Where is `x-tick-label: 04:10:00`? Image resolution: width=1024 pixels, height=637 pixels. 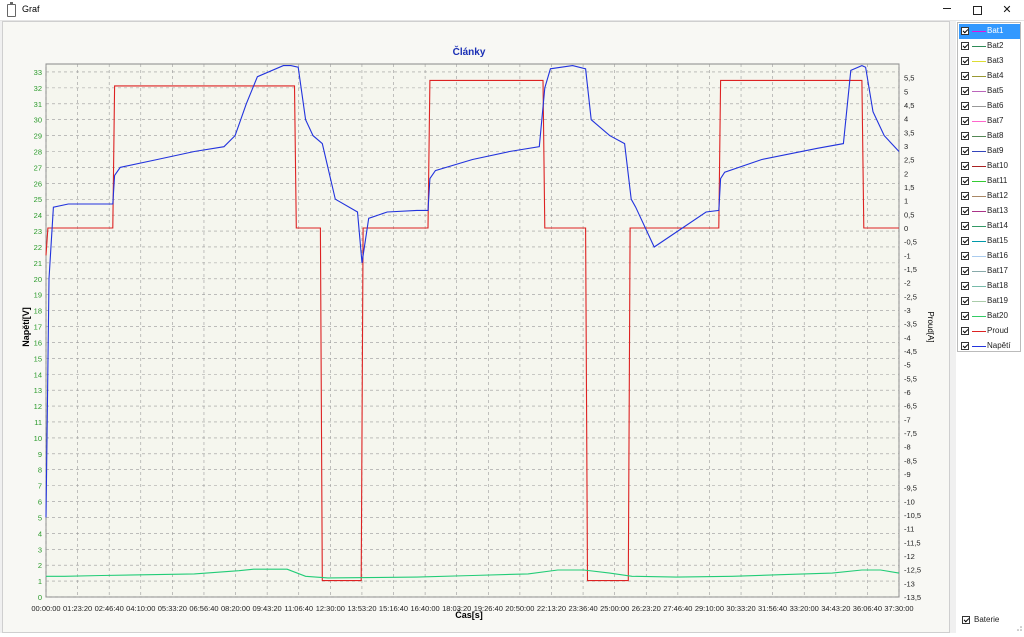 x-tick-label: 04:10:00 is located at coordinates (140, 608).